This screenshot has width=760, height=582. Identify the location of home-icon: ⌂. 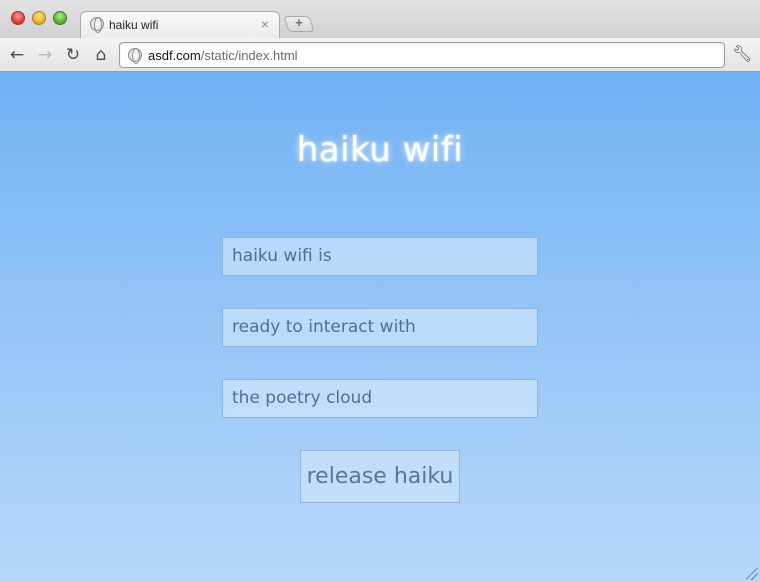
(101, 55).